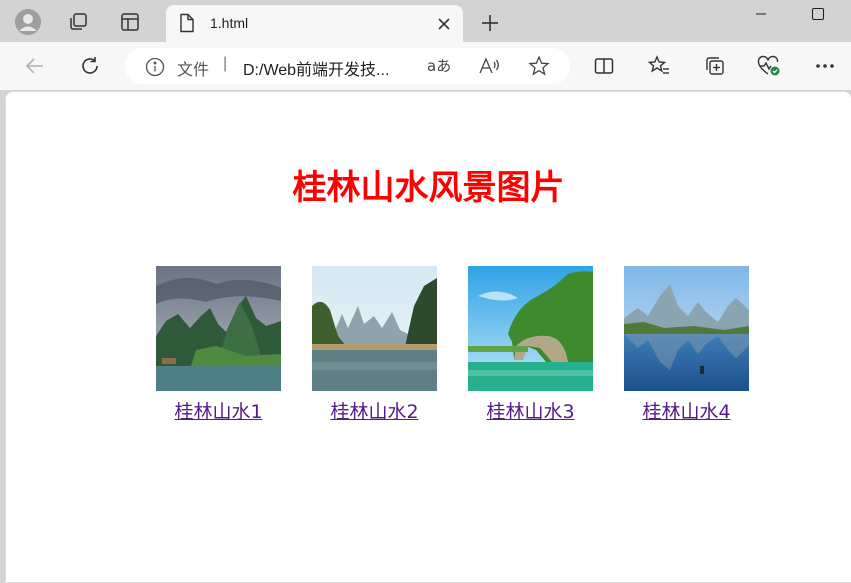 The height and width of the screenshot is (583, 851). I want to click on back-button, so click(35, 66).